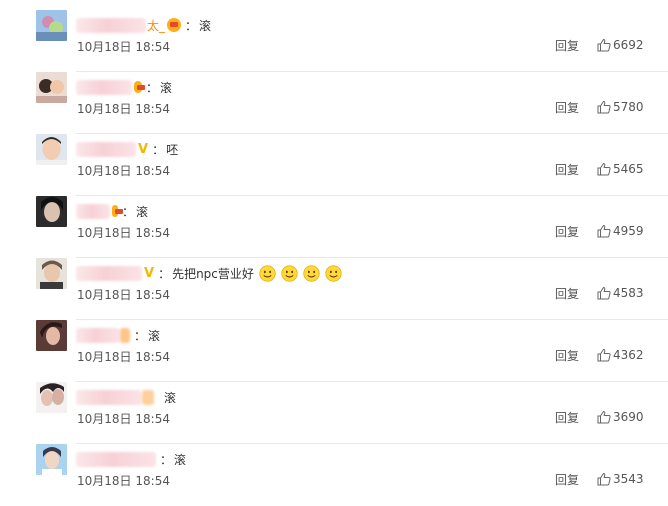  Describe the element at coordinates (174, 25) in the screenshot. I see `crown-badge-icon` at that location.